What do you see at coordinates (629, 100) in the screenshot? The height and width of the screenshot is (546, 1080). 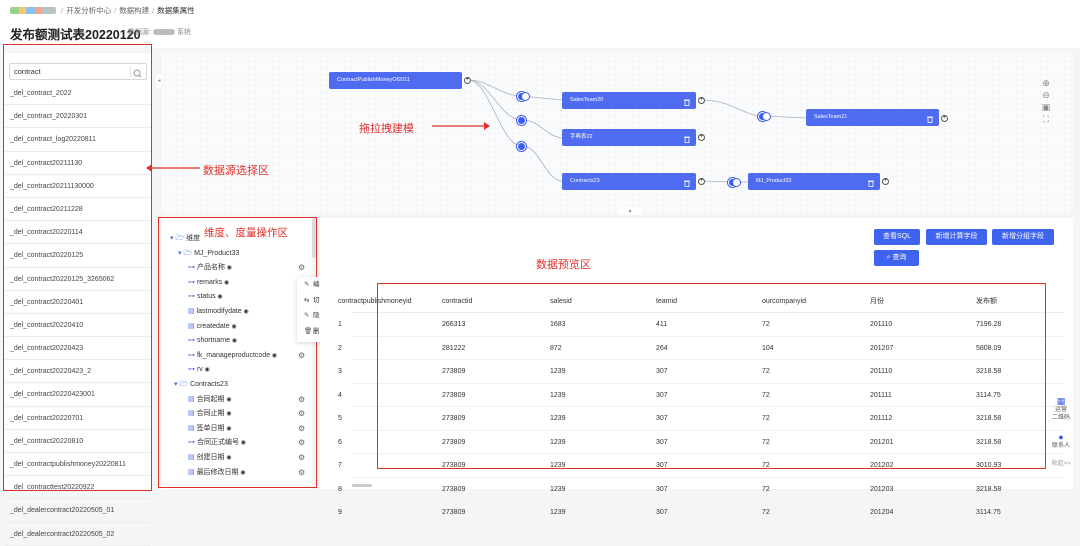 I see `node-salesteam20: SalesTeam20` at bounding box center [629, 100].